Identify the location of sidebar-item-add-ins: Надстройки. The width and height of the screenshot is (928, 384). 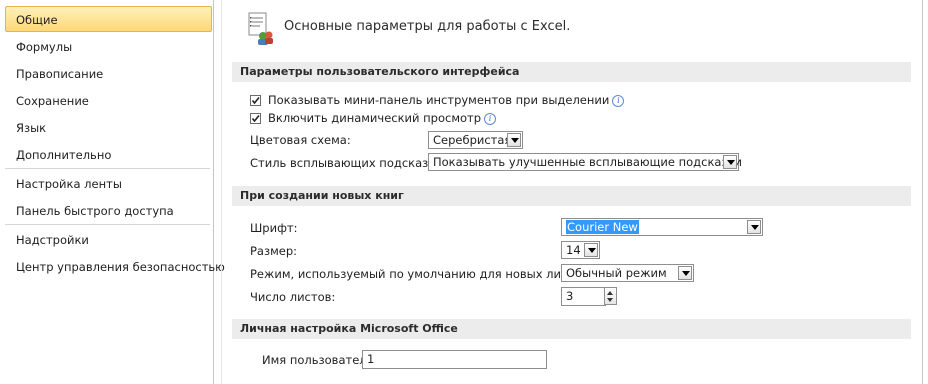
(52, 240).